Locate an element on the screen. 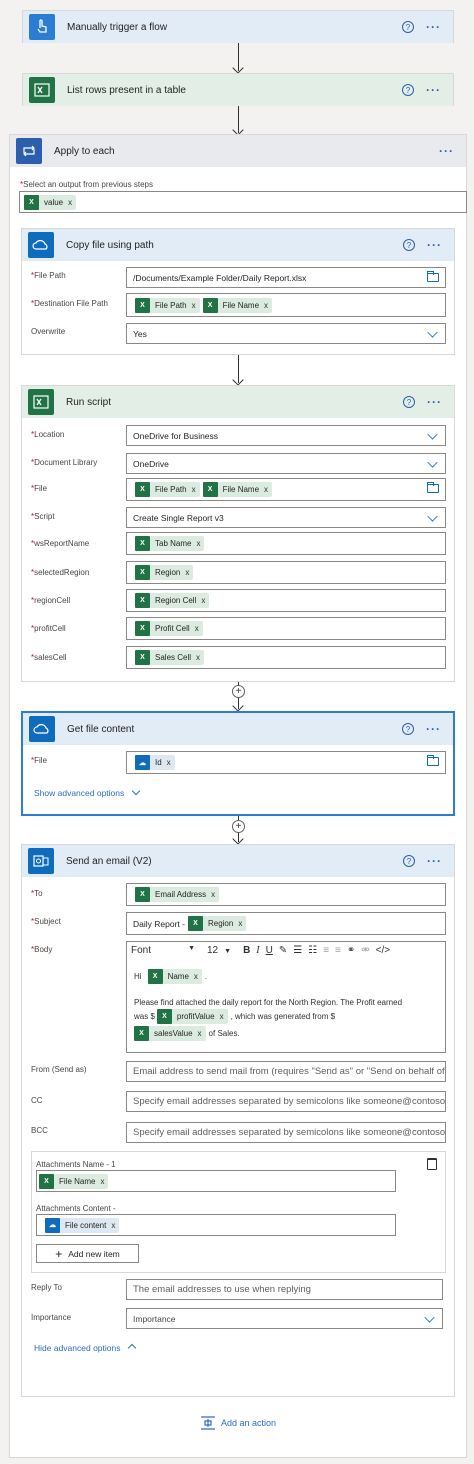 The width and height of the screenshot is (474, 1464). bold-icon: B is located at coordinates (246, 950).